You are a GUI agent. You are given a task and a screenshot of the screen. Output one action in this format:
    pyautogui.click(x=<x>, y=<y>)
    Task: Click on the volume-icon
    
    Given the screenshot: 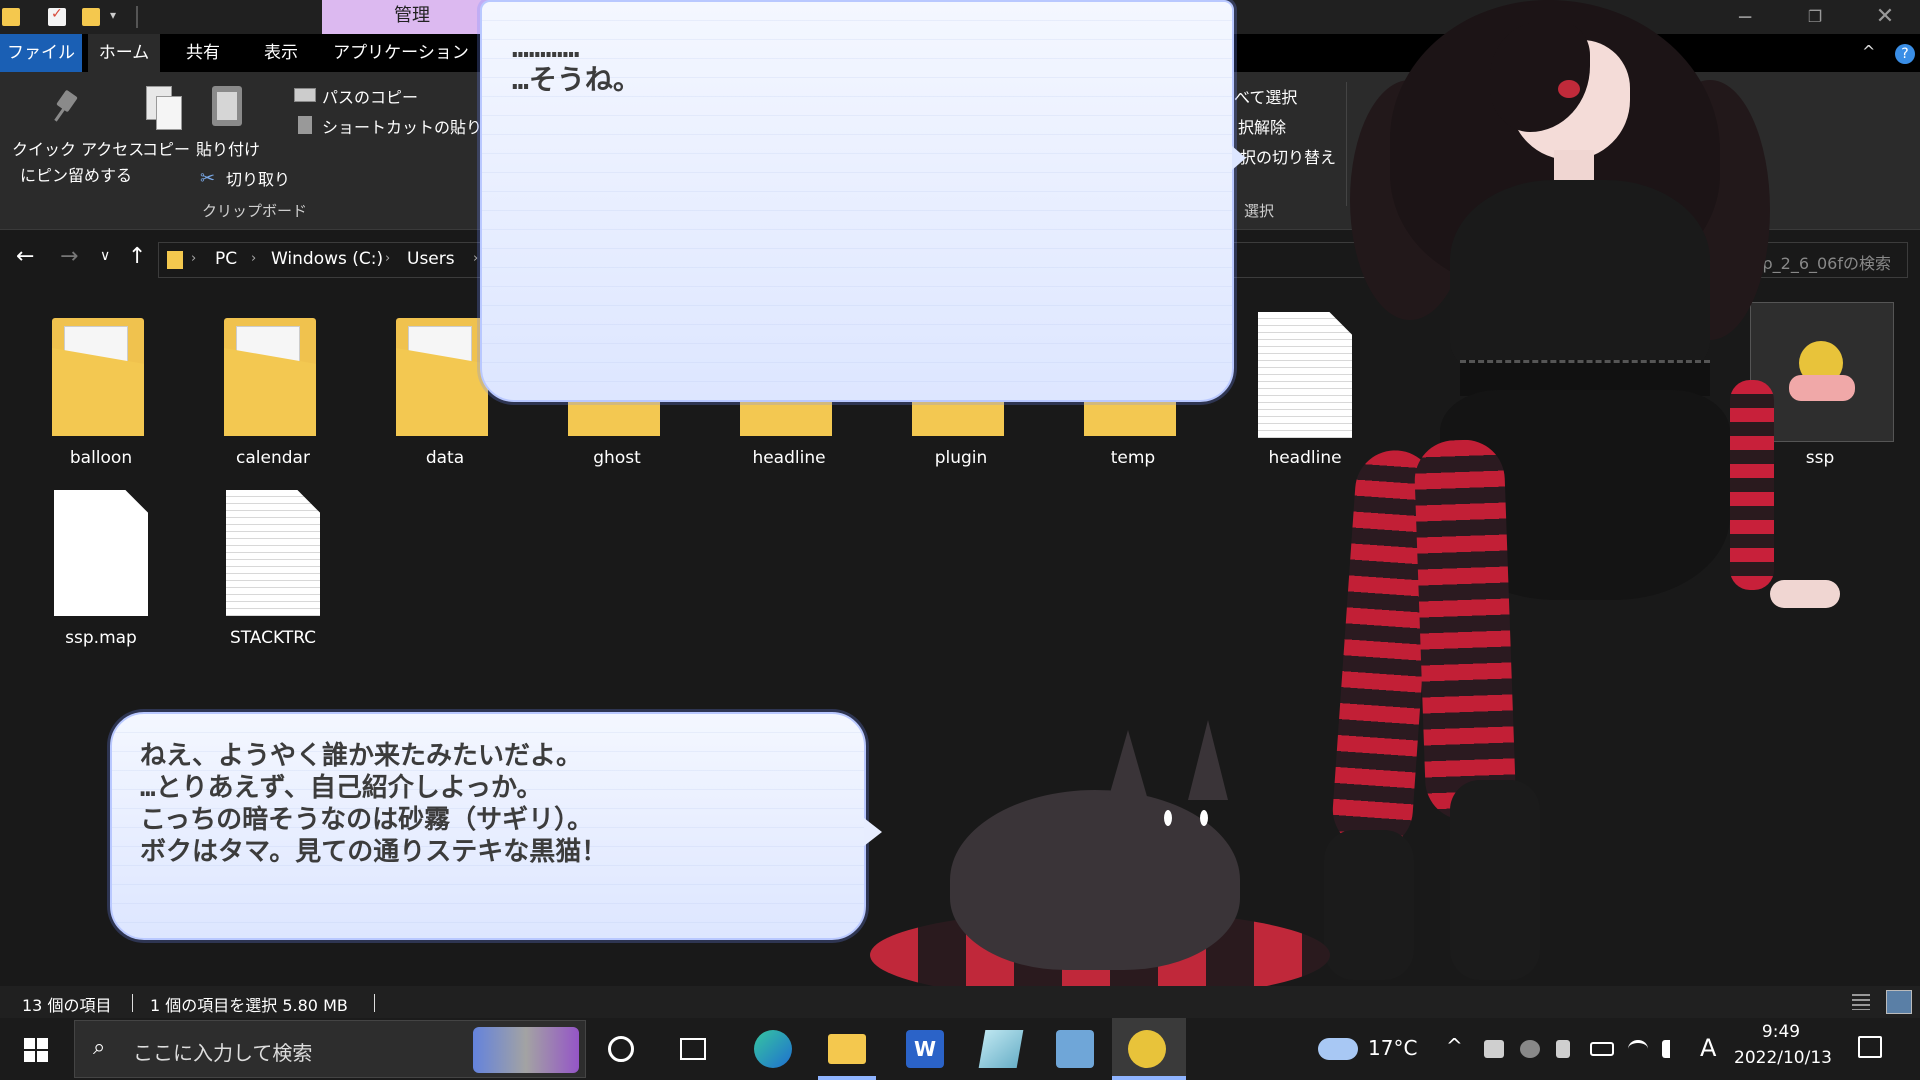 What is the action you would take?
    pyautogui.click(x=1669, y=1049)
    